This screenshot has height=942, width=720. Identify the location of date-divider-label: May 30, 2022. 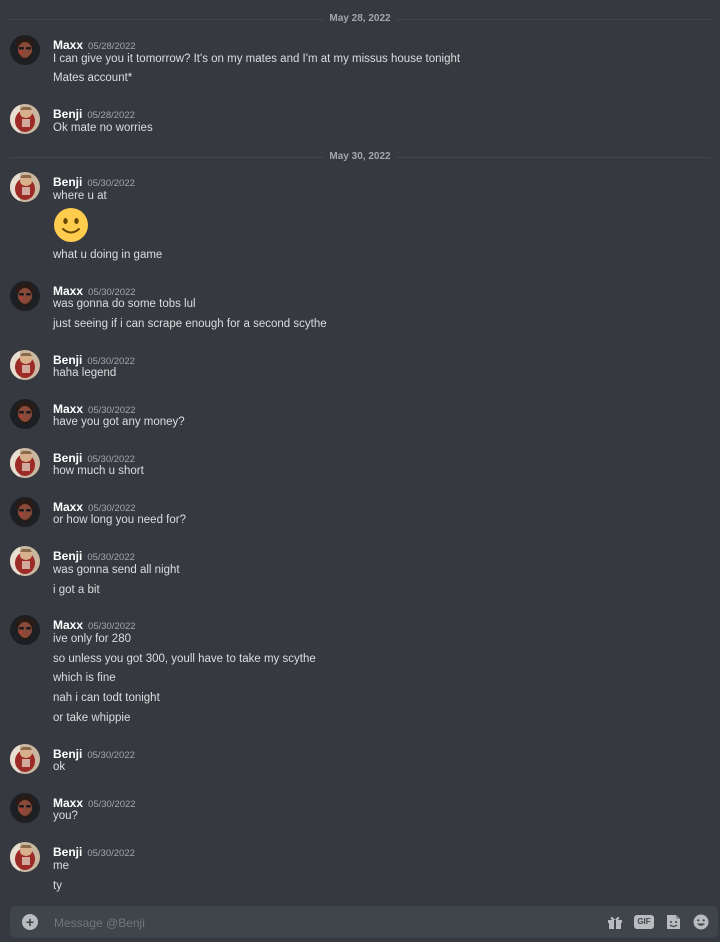
(360, 157).